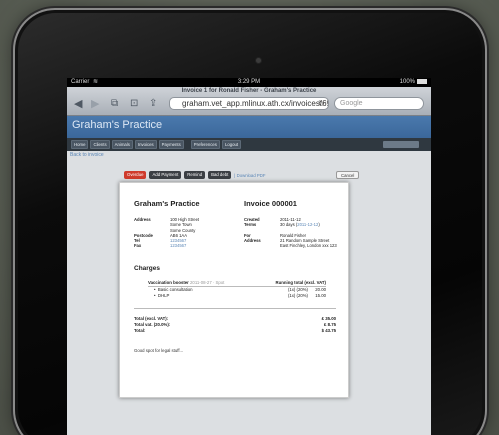 Image resolution: width=499 pixels, height=435 pixels. Describe the element at coordinates (289, 225) in the screenshot. I see `terms-value: 30 days (` at that location.